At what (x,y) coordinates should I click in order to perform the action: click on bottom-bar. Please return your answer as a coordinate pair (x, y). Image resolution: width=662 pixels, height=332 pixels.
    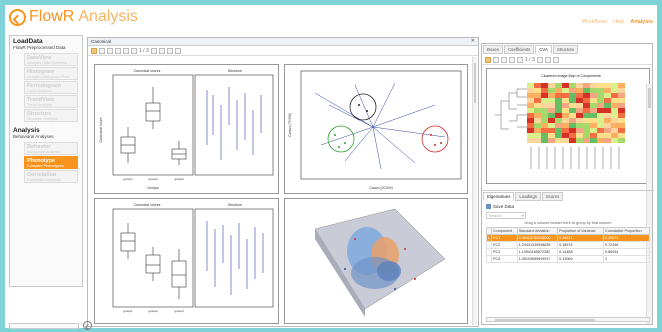
    Looking at the image, I should click on (50, 325).